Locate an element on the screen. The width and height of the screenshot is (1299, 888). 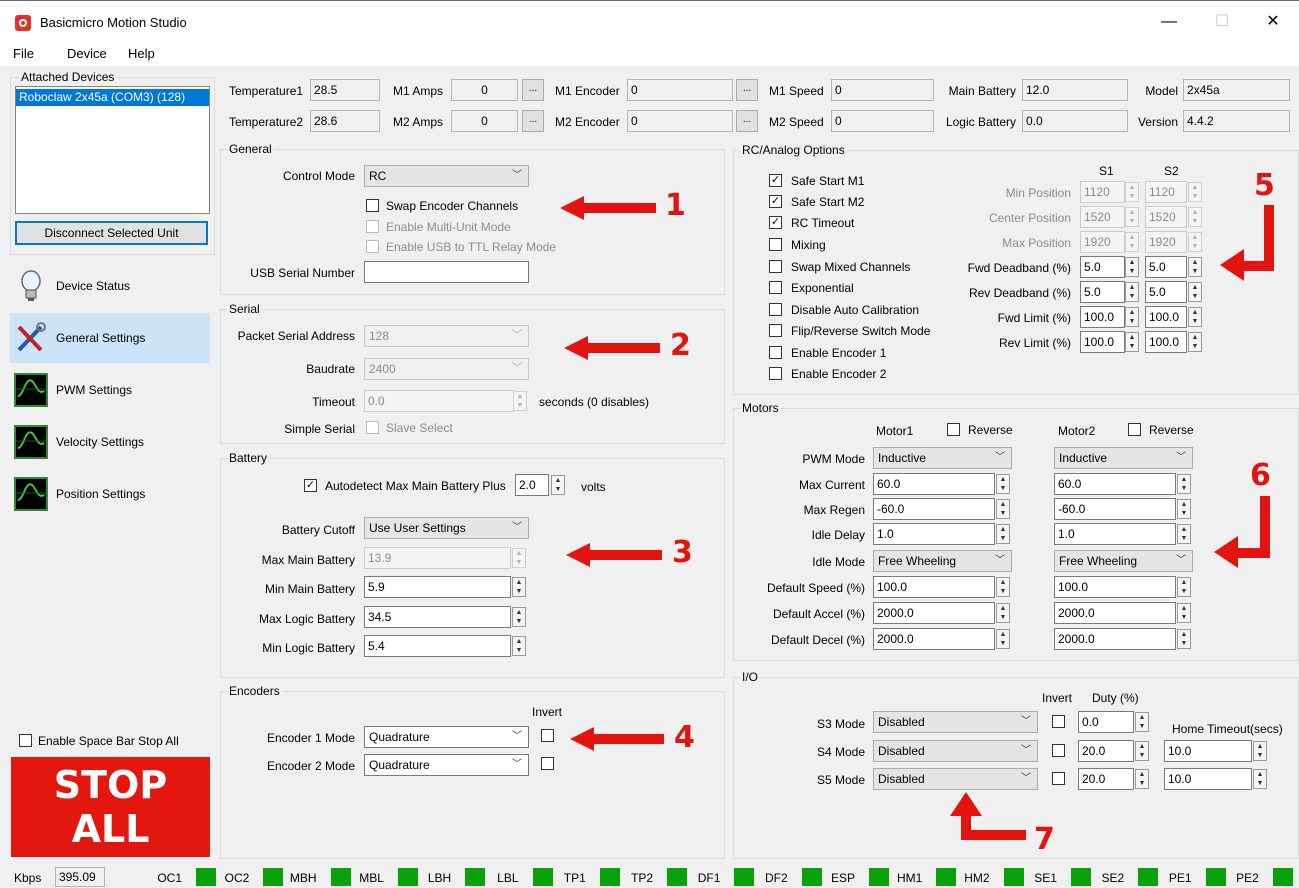
min-position-s2-spinner: ▲ ▼ is located at coordinates (1195, 192).